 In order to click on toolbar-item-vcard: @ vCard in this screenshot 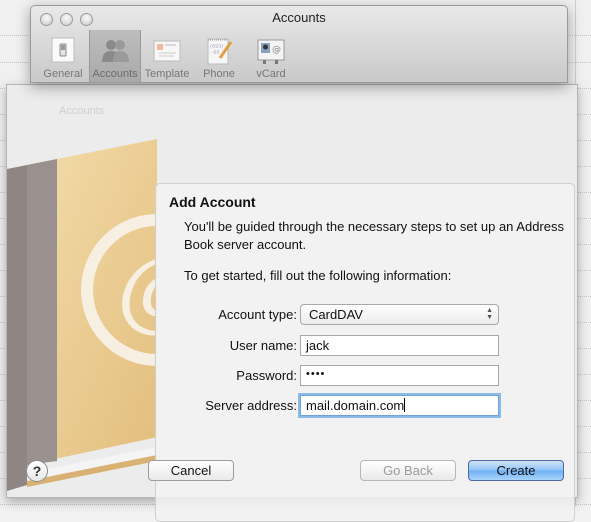, I will do `click(271, 56)`.